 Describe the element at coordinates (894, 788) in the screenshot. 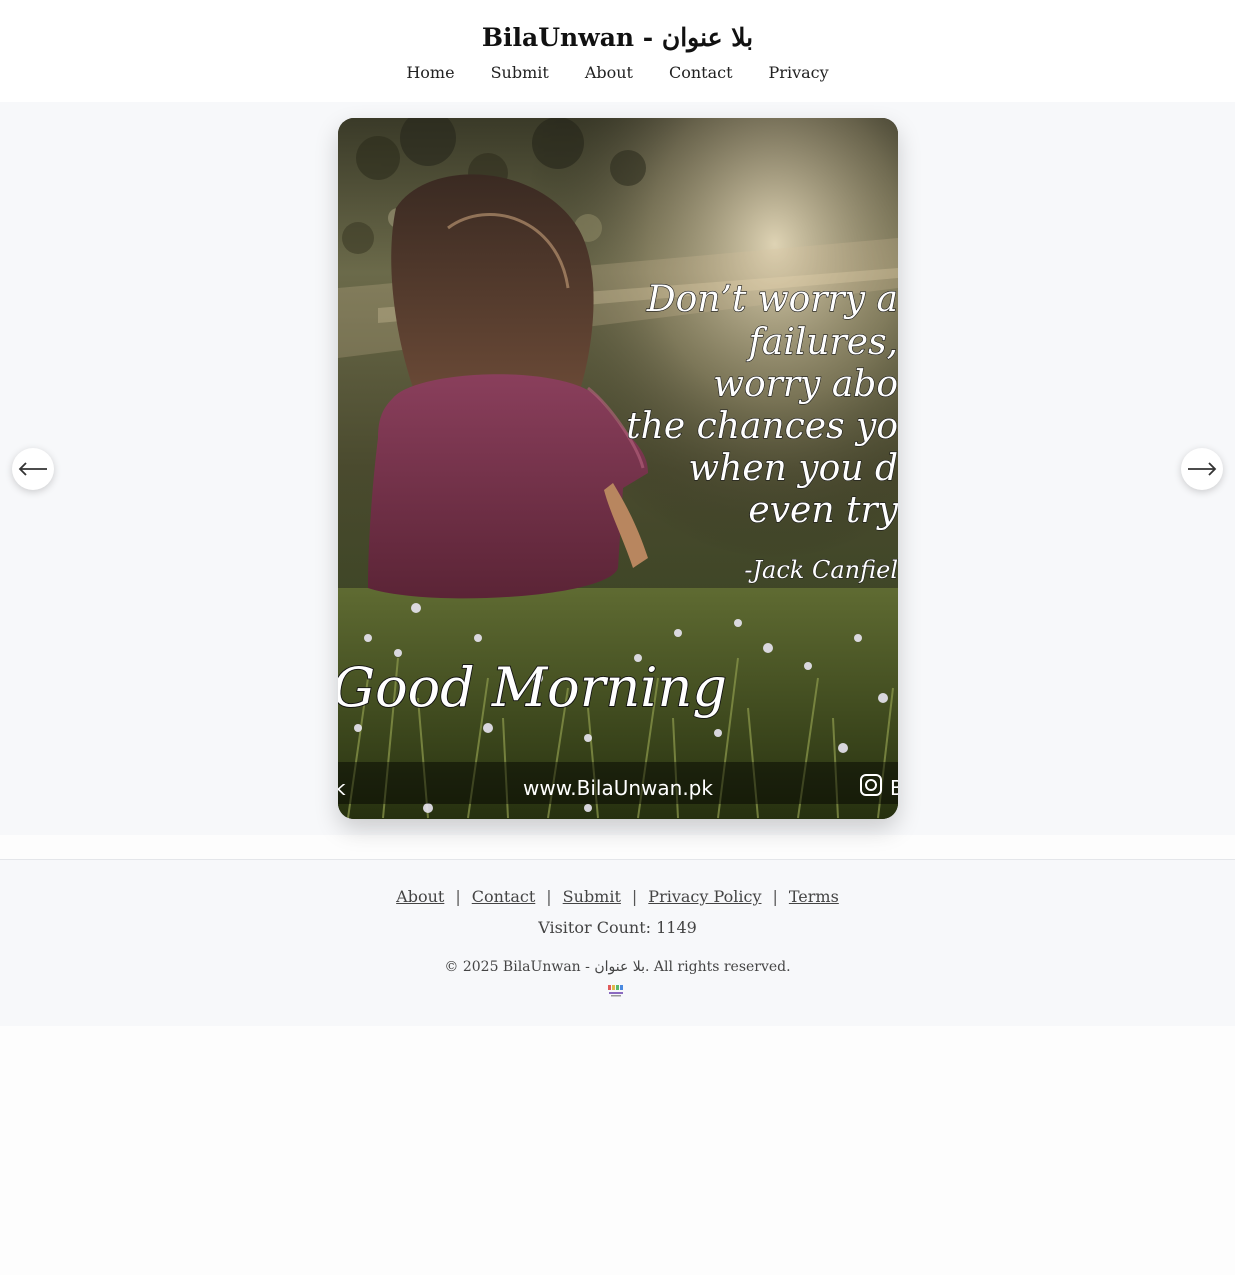

I see `right-fragment-text: B` at that location.